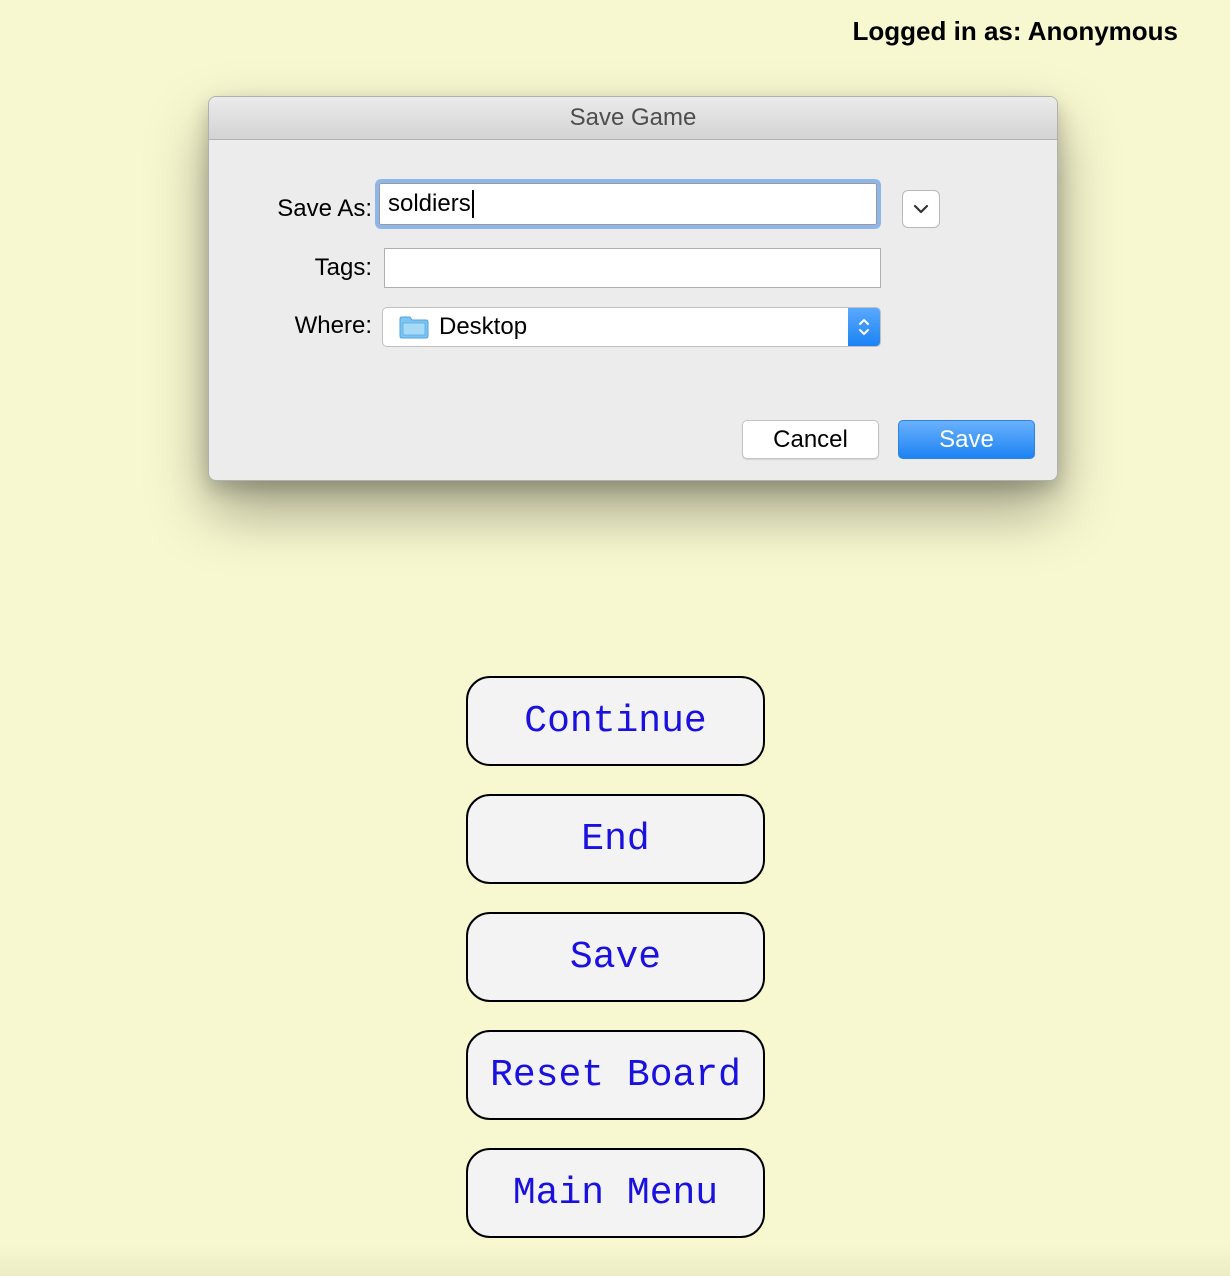 This screenshot has height=1276, width=1230. What do you see at coordinates (414, 327) in the screenshot?
I see `folder-icon` at bounding box center [414, 327].